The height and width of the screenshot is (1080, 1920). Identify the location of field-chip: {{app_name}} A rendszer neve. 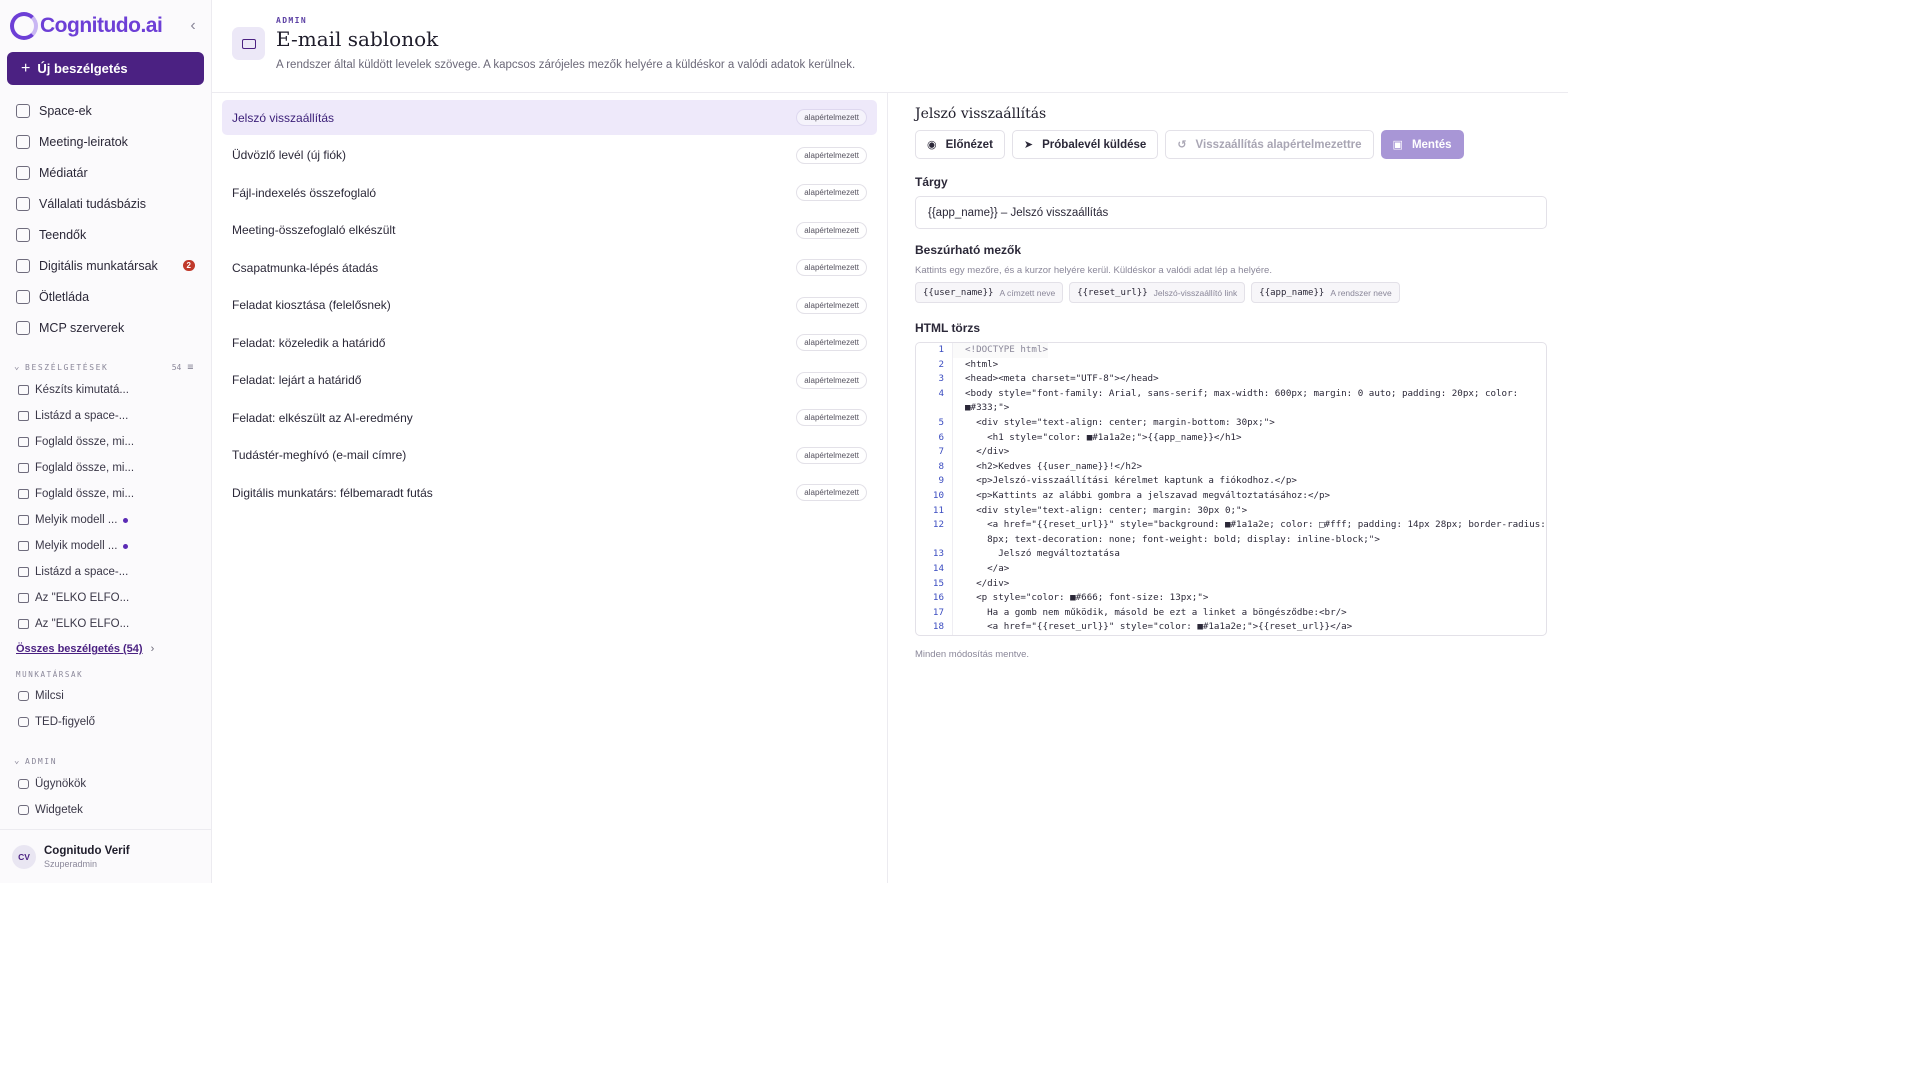
(1325, 292).